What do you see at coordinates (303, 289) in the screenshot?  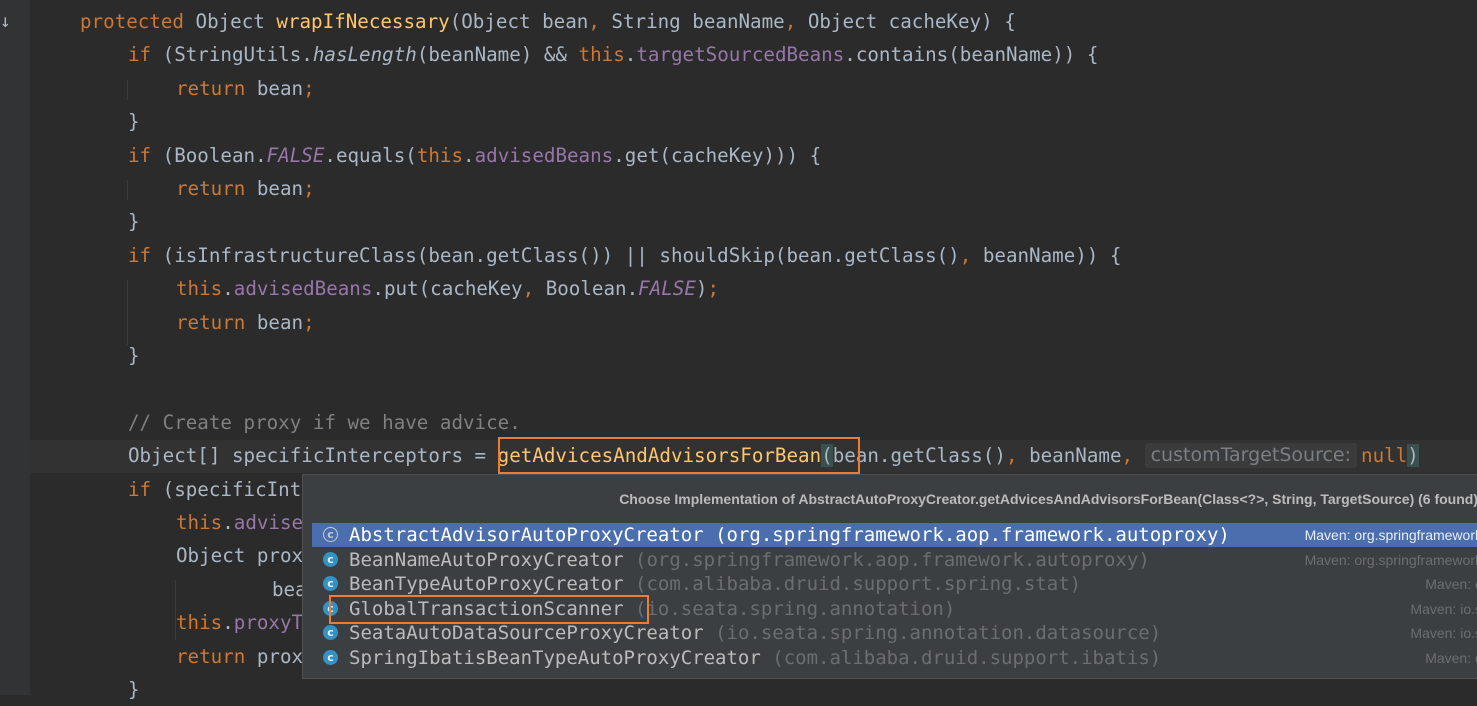 I see `code-token: advisedBeans` at bounding box center [303, 289].